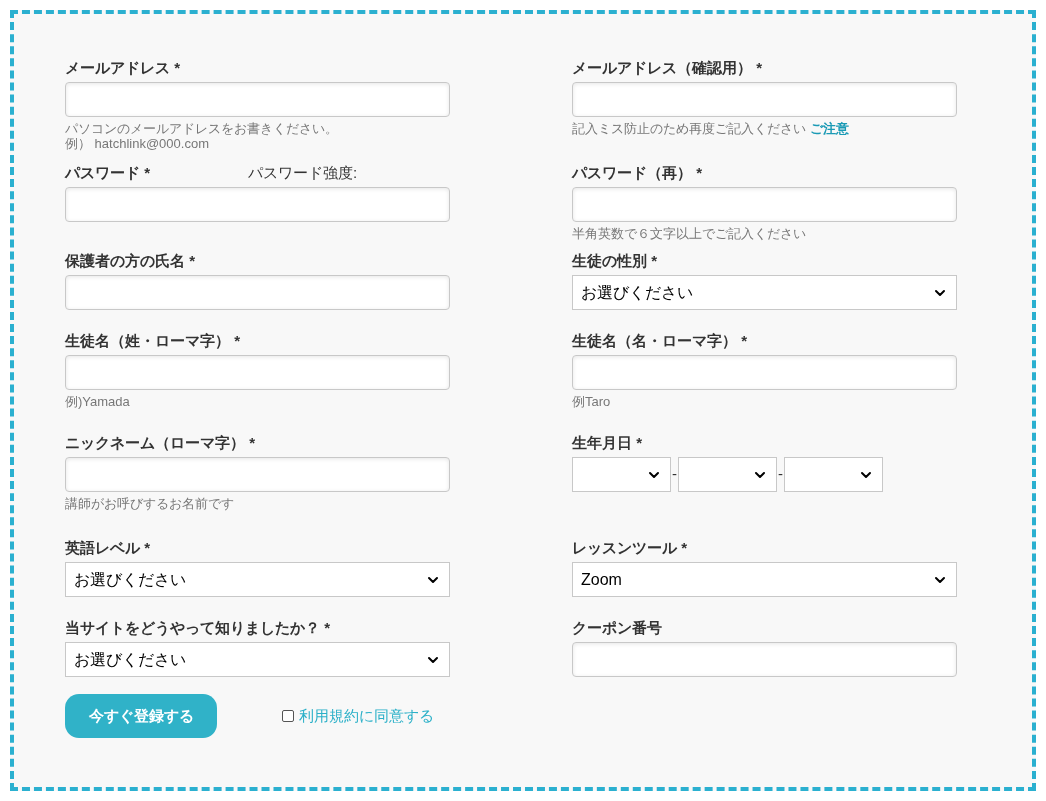 The height and width of the screenshot is (801, 1046). Describe the element at coordinates (97, 401) in the screenshot. I see `hint-text: 例)Yamada` at that location.